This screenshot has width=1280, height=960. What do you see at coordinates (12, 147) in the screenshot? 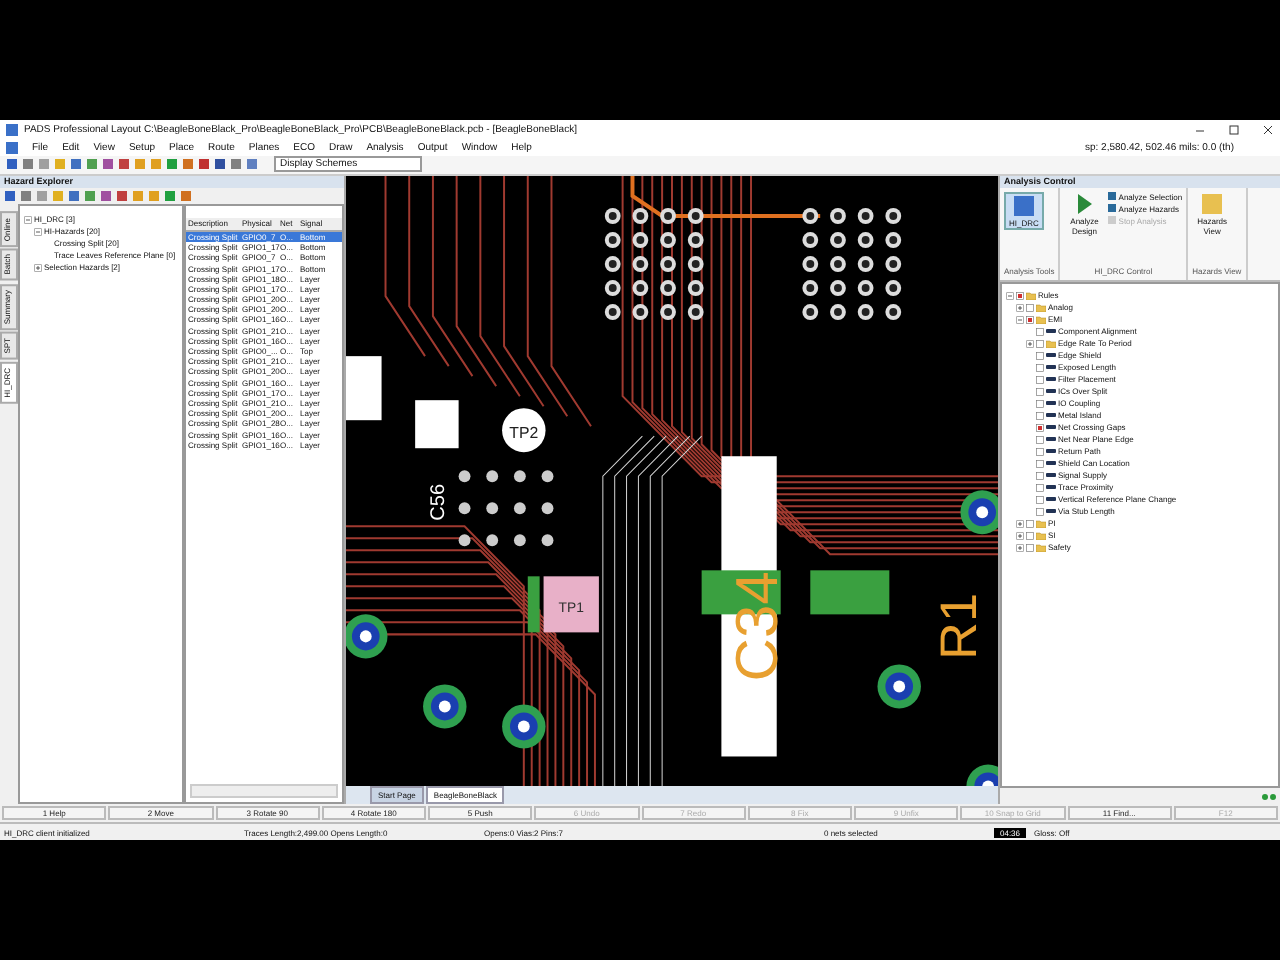
I see `document-icon` at bounding box center [12, 147].